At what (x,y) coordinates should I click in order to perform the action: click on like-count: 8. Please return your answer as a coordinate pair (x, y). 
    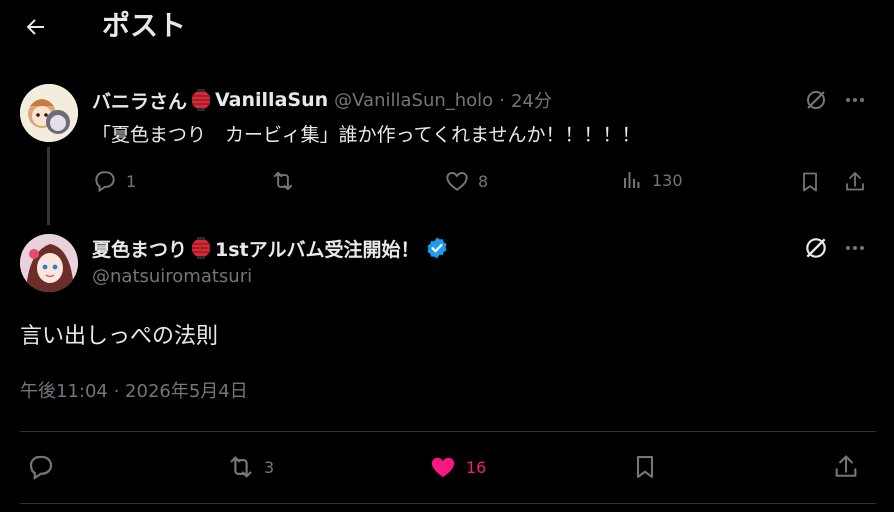
    Looking at the image, I should click on (483, 181).